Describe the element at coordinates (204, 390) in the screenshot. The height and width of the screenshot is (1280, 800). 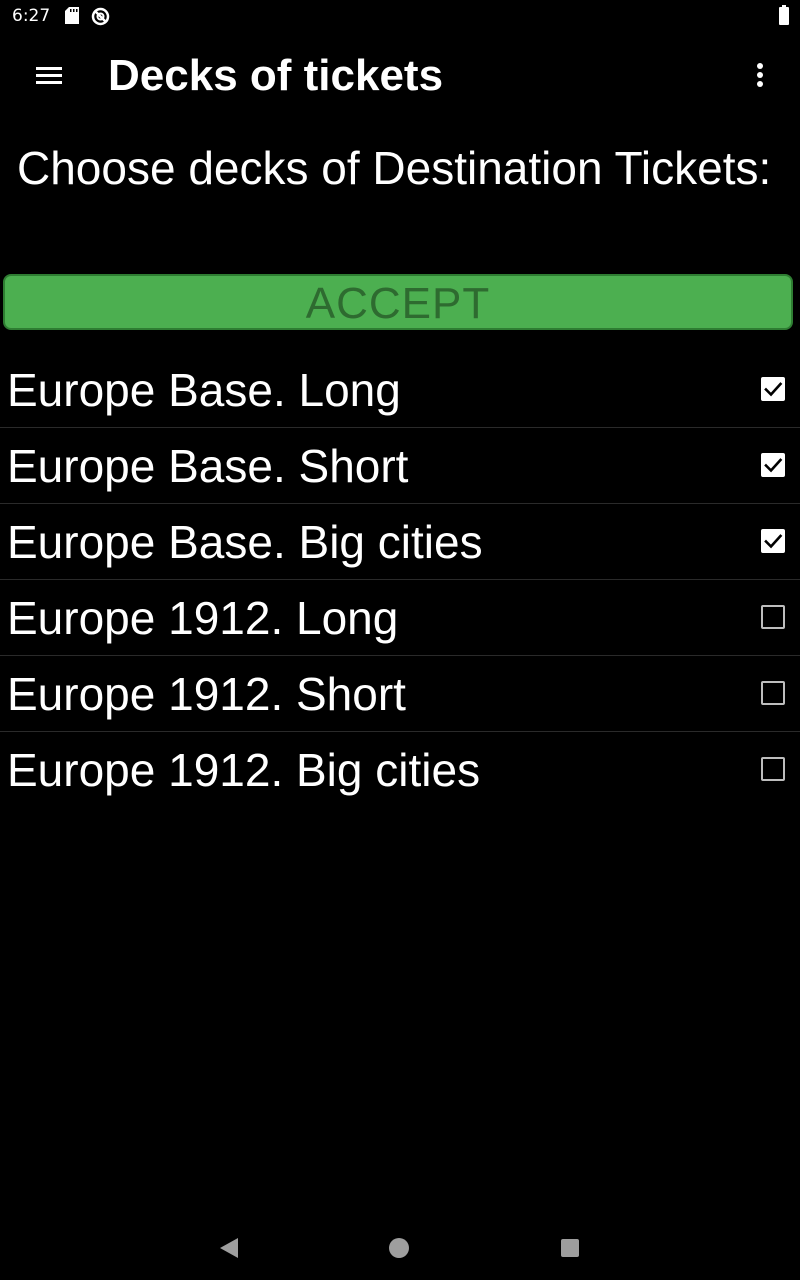
I see `deck-label: Europe Base. Long` at that location.